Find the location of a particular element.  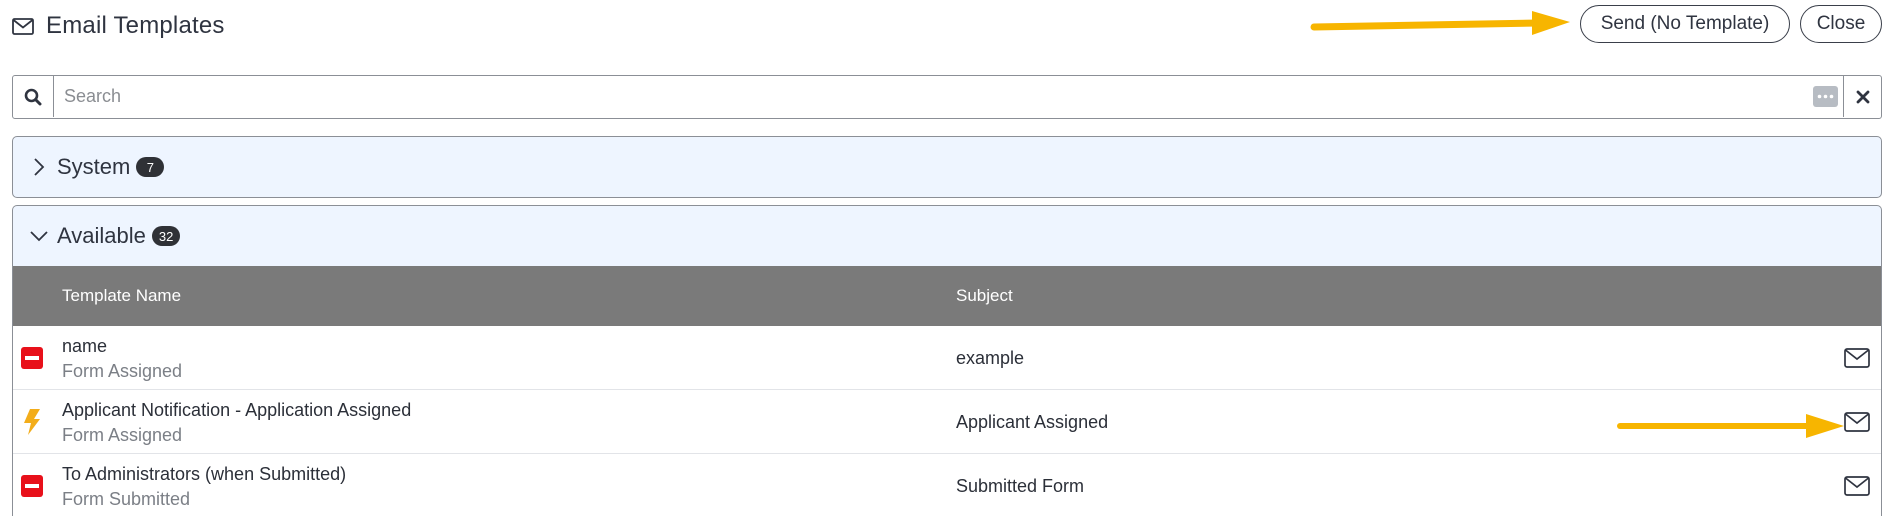

search-bar is located at coordinates (947, 97).